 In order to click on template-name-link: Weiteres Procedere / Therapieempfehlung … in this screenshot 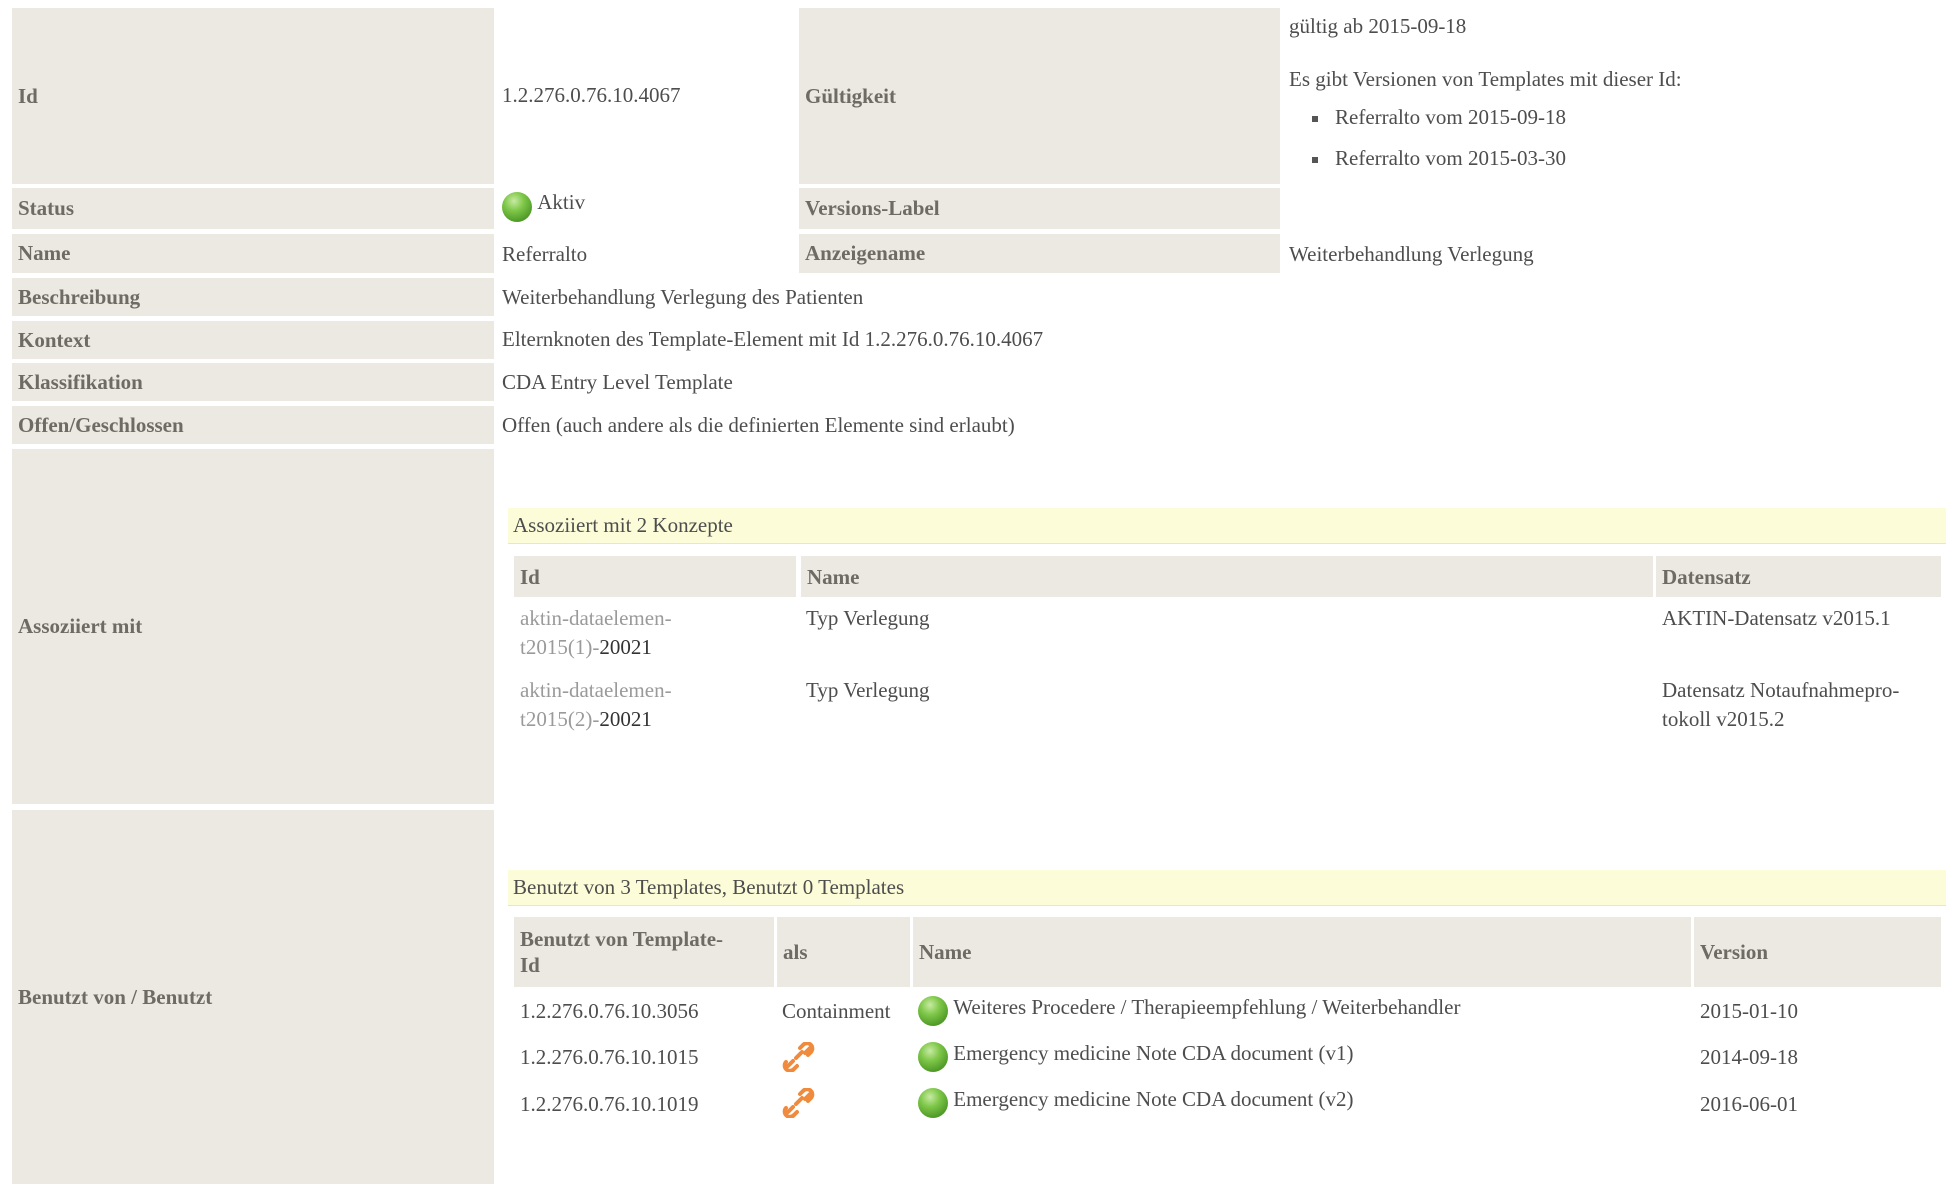, I will do `click(1189, 1011)`.